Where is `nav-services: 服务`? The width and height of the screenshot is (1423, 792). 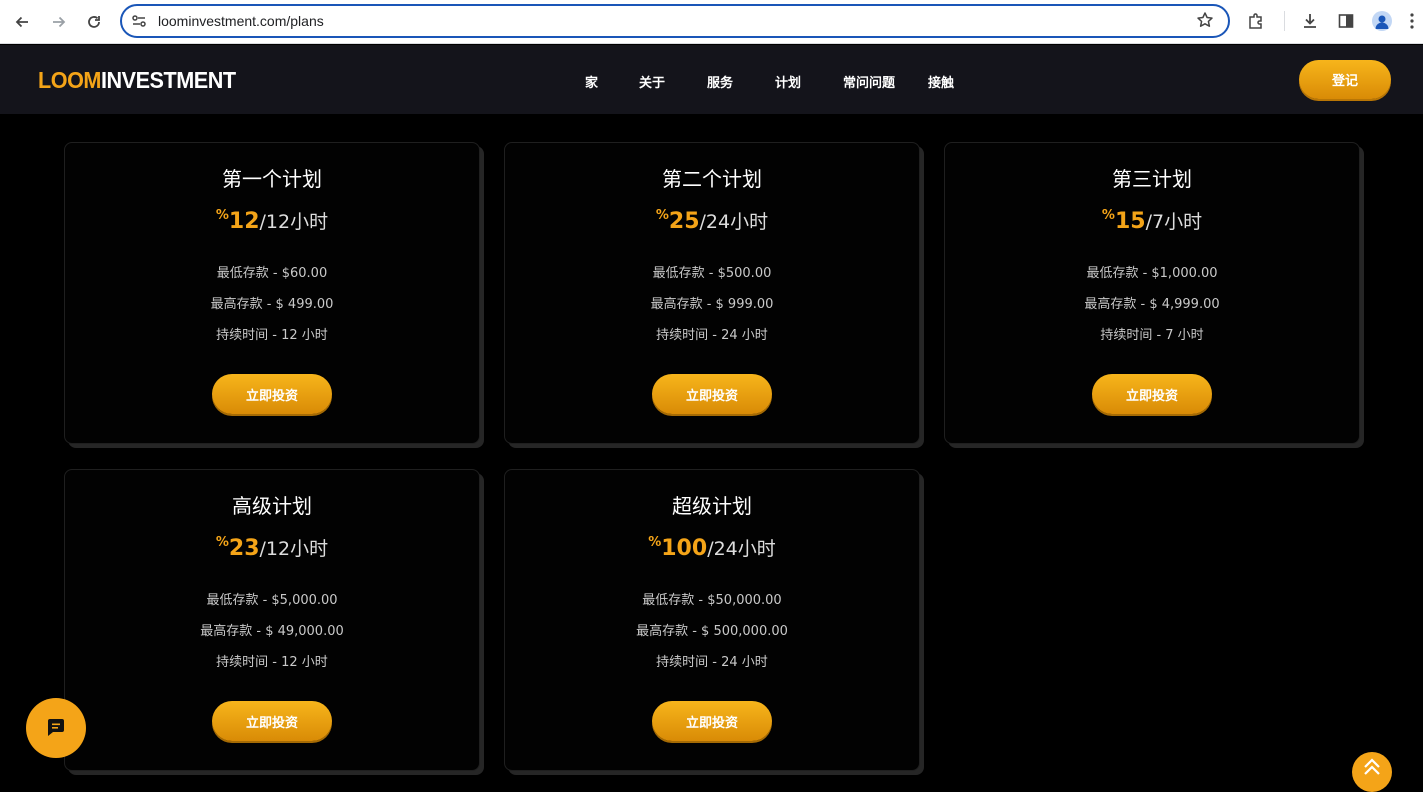 nav-services: 服务 is located at coordinates (720, 81).